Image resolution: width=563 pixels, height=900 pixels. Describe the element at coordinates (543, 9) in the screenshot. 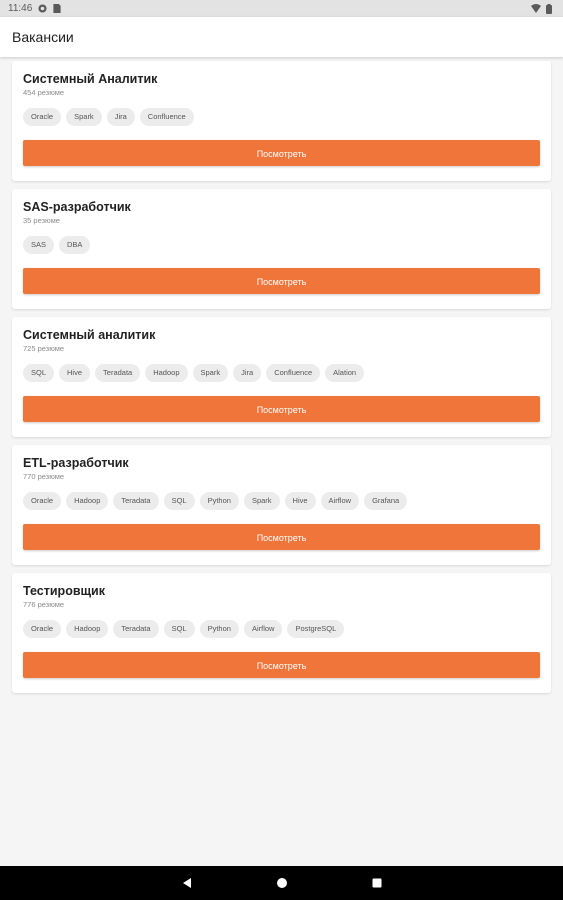

I see `status-right` at that location.